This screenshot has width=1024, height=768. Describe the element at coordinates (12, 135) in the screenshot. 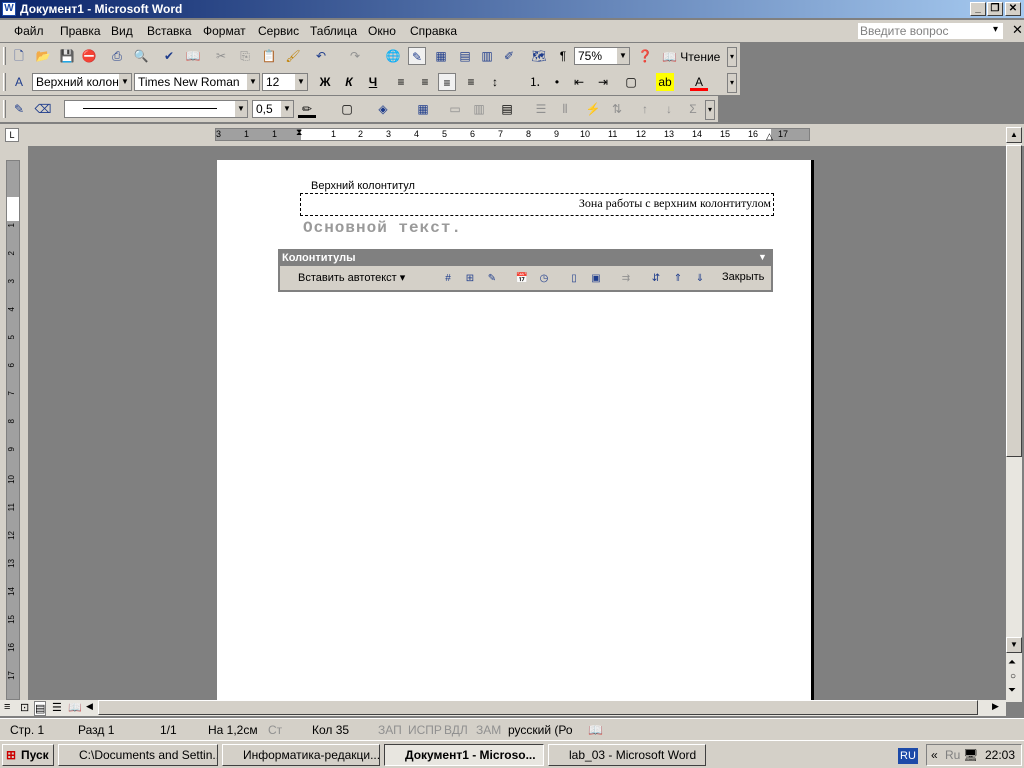

I see `tab-selector-icon: L` at that location.